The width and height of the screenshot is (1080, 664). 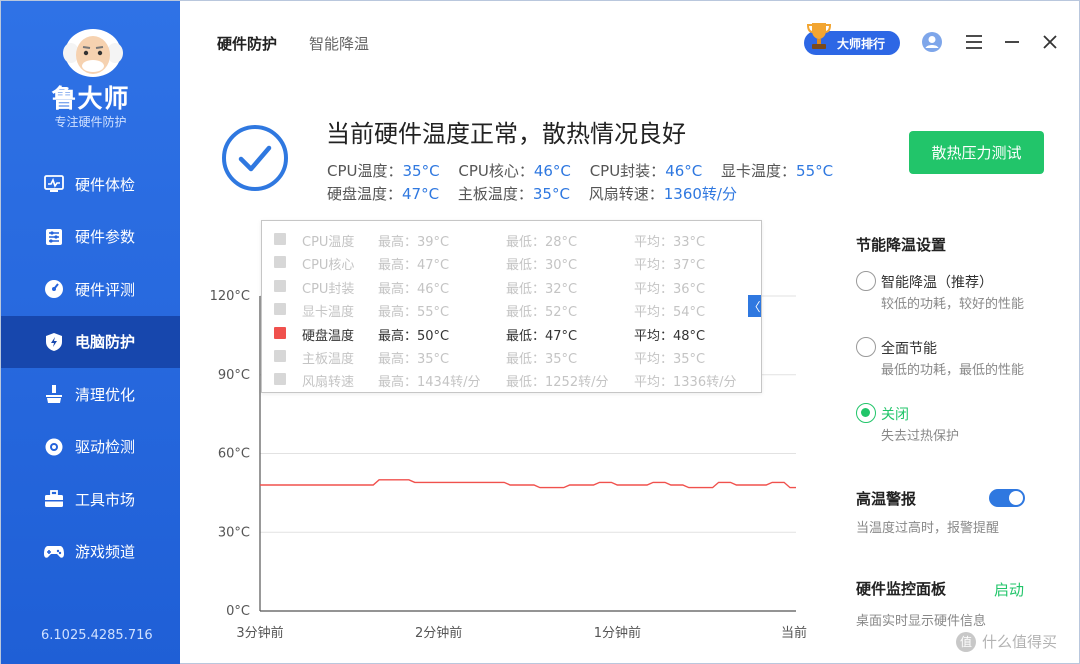 I want to click on gamepad-icon, so click(x=54, y=552).